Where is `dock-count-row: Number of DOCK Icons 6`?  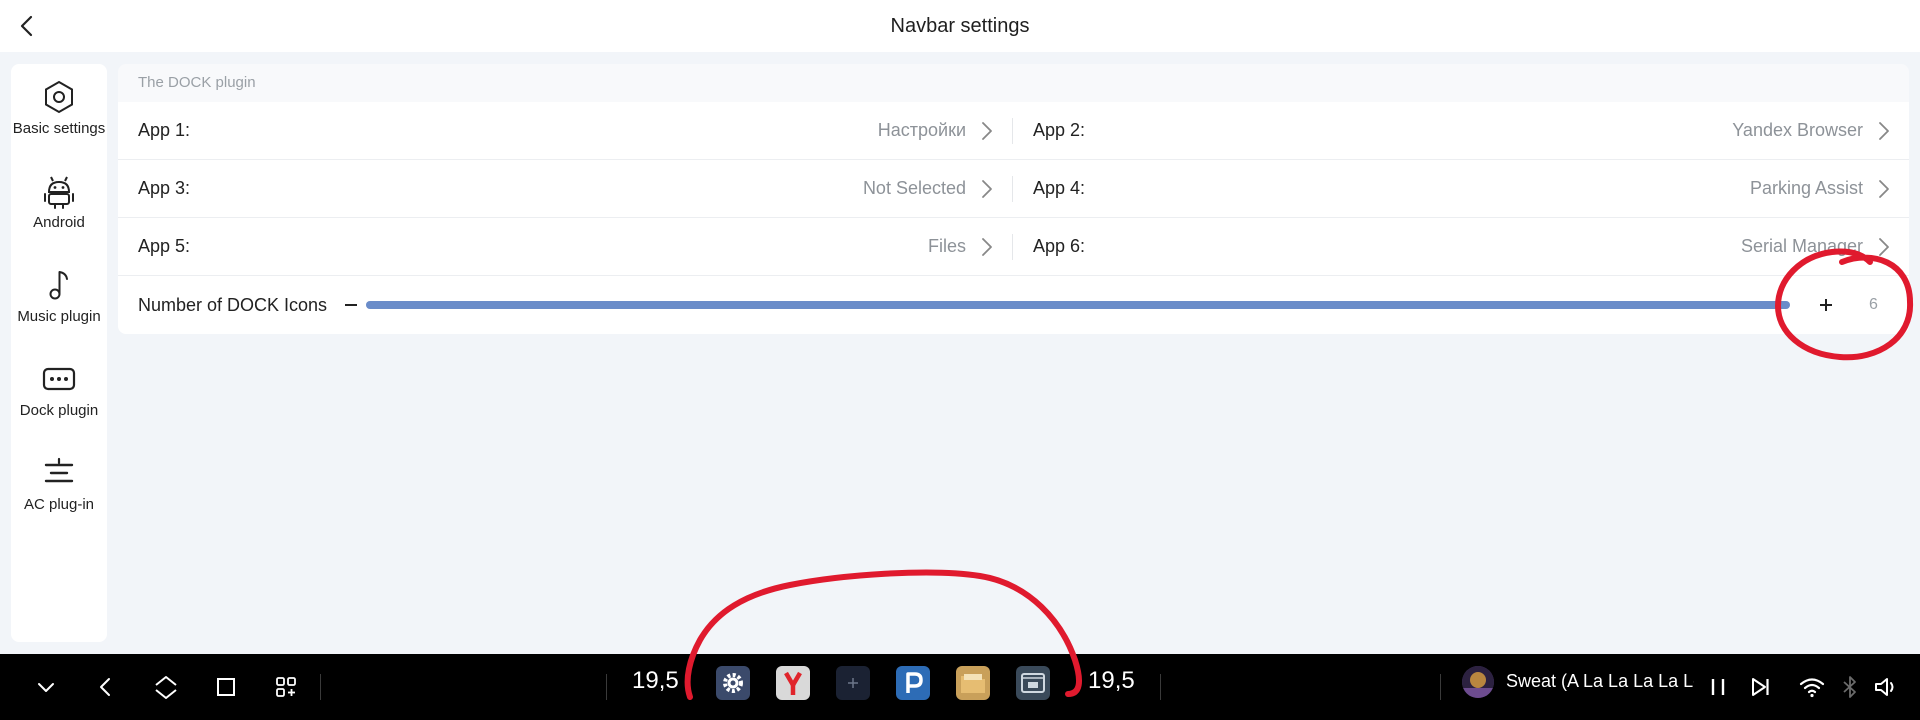
dock-count-row: Number of DOCK Icons 6 is located at coordinates (1013, 305).